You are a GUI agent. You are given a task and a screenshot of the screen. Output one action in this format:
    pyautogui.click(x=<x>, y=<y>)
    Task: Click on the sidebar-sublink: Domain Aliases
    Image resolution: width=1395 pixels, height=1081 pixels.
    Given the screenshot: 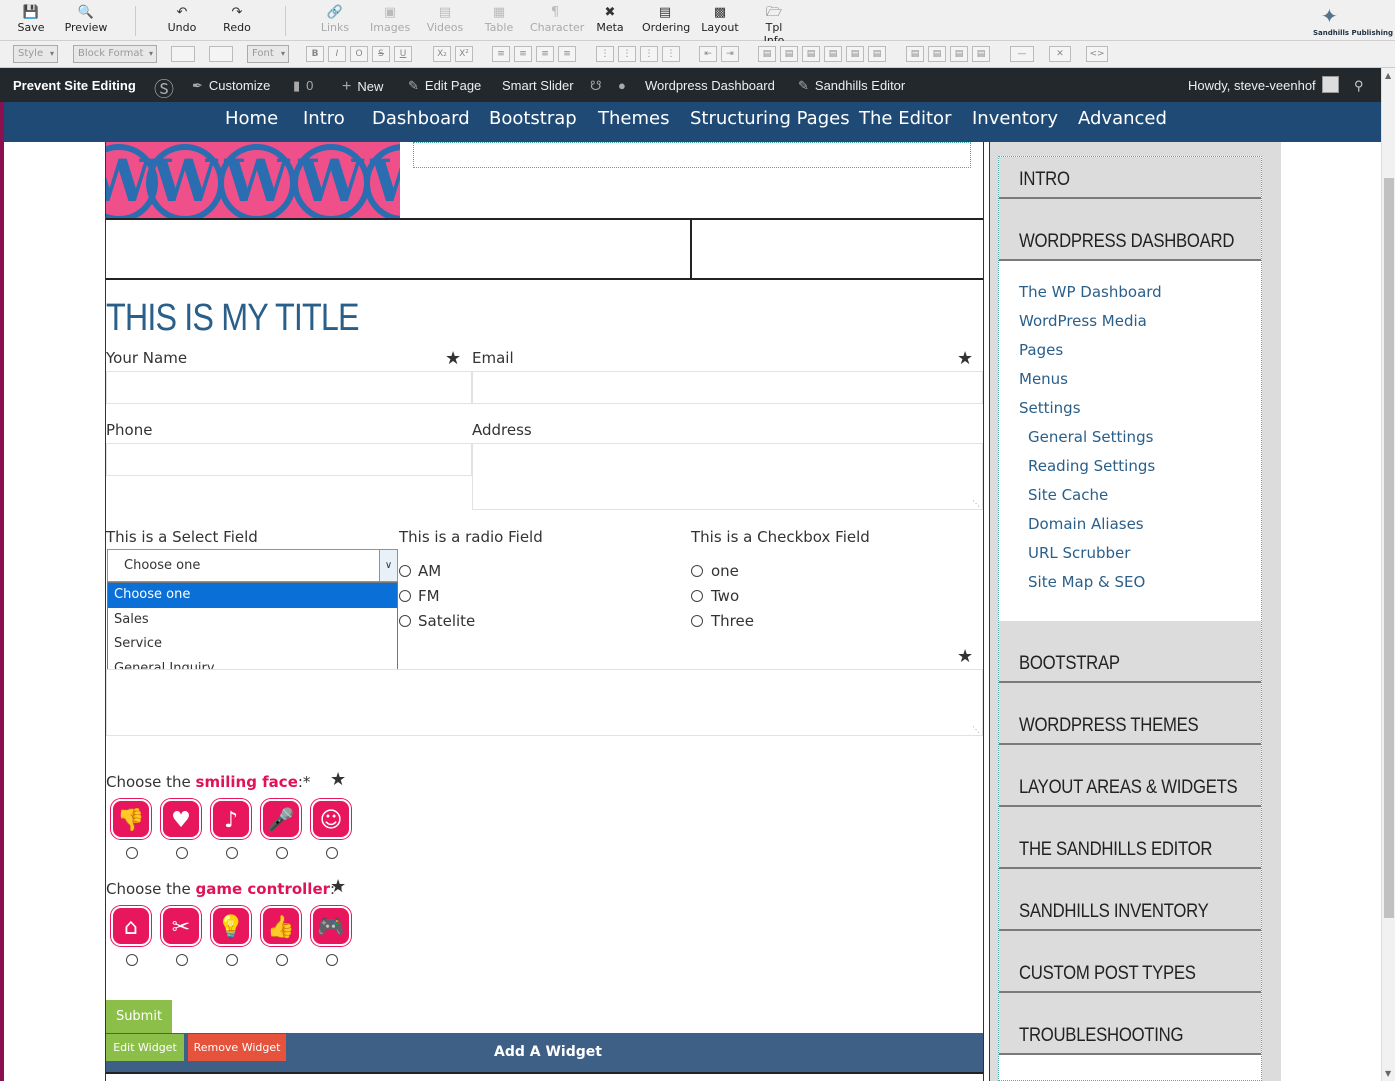 What is the action you would take?
    pyautogui.click(x=1086, y=524)
    